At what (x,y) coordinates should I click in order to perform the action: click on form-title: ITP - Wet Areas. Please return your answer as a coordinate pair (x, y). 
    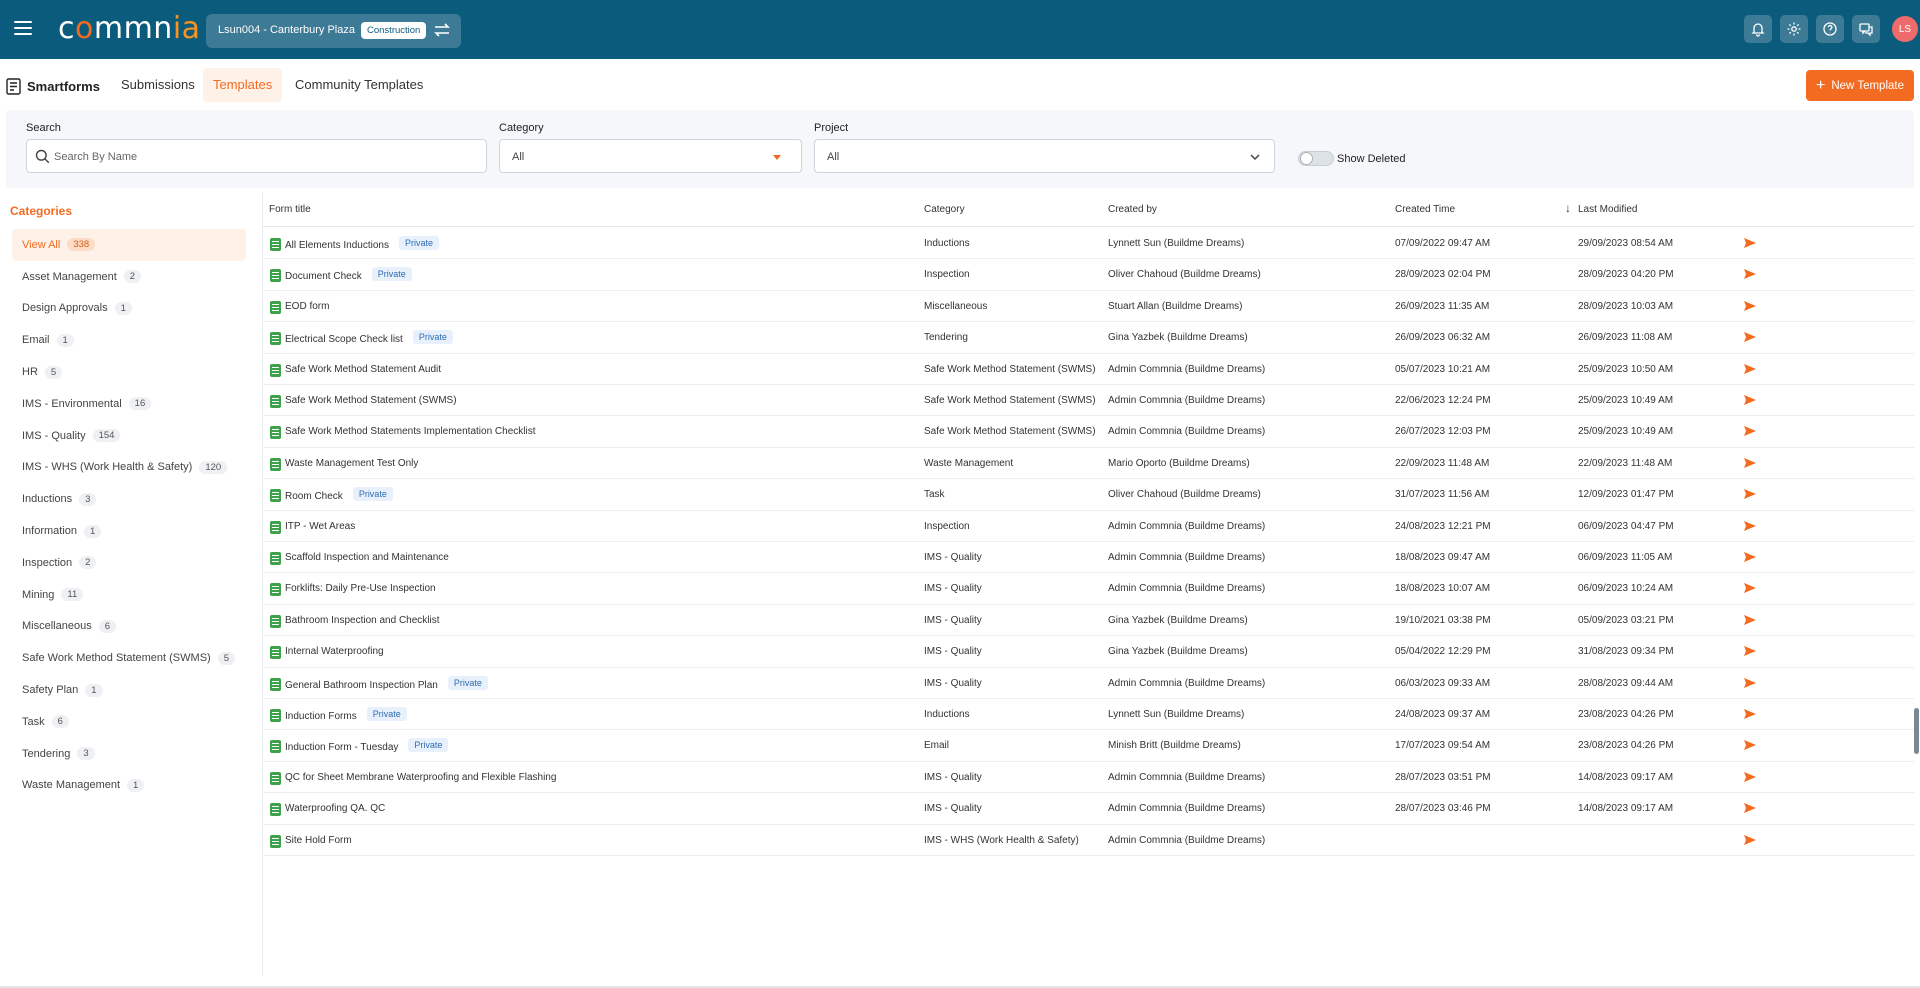
    Looking at the image, I should click on (320, 526).